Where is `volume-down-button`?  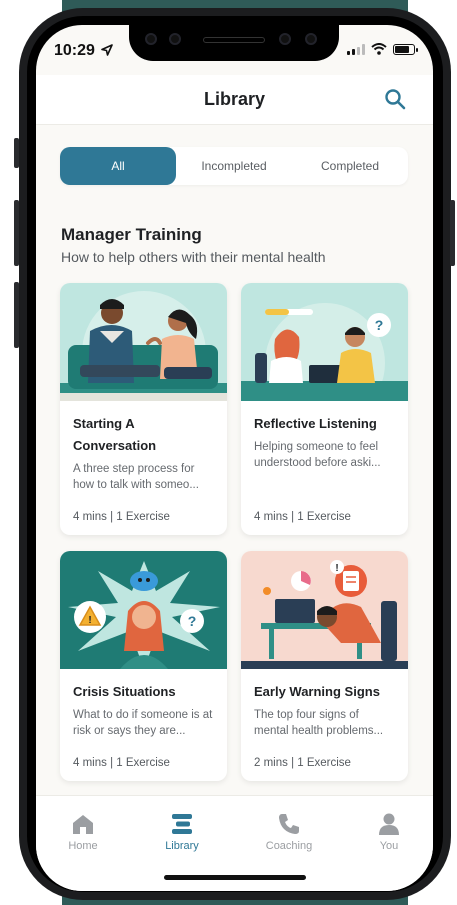
volume-down-button is located at coordinates (16, 315).